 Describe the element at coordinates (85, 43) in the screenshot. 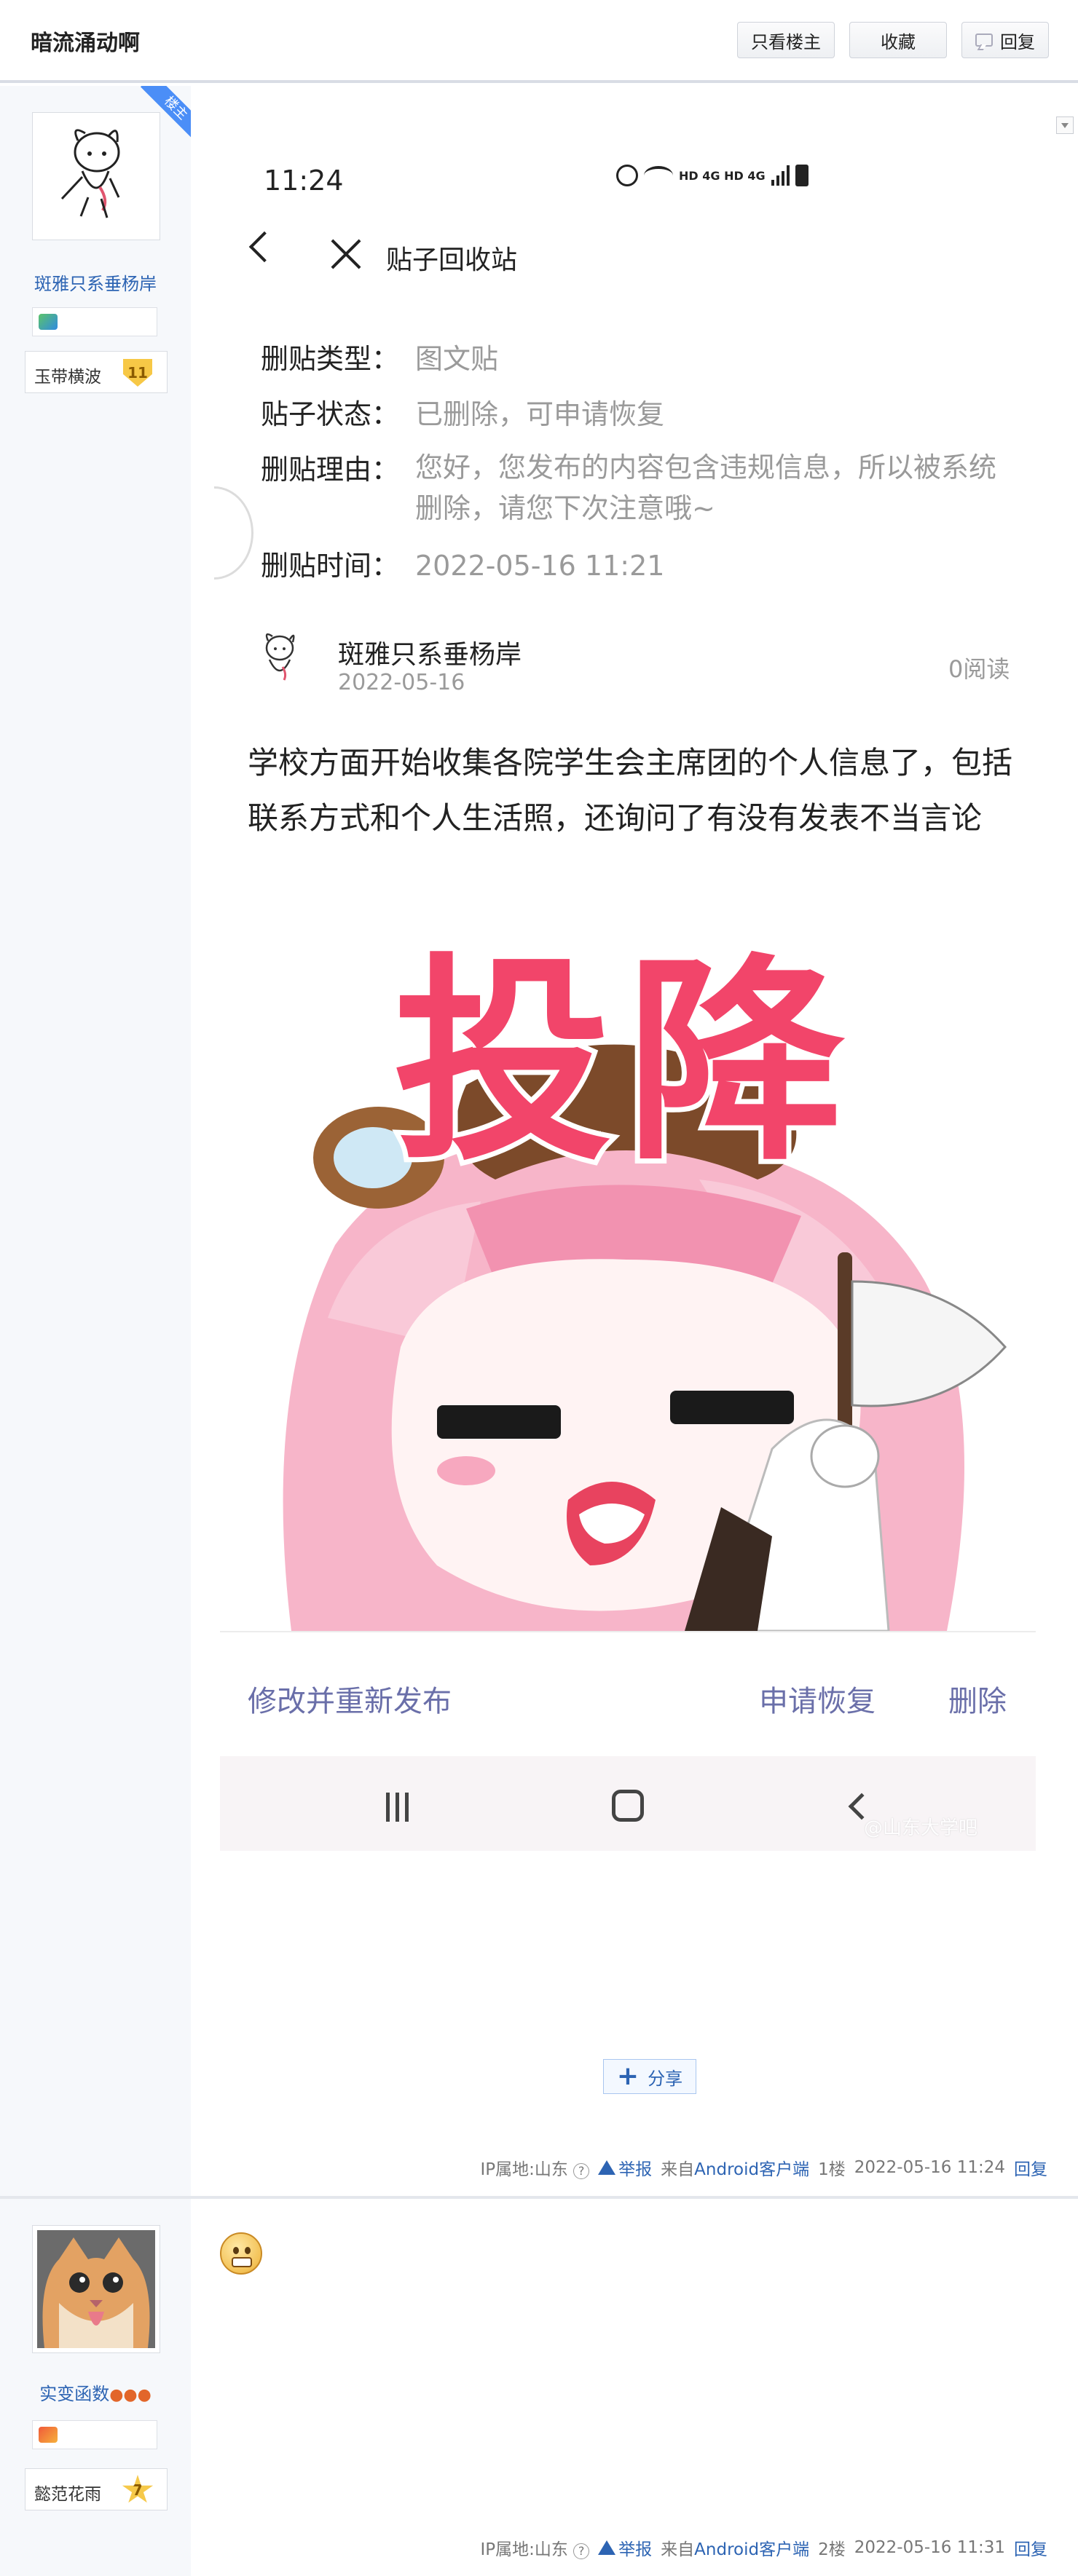

I see `thread-title: 暗流涌动啊` at that location.